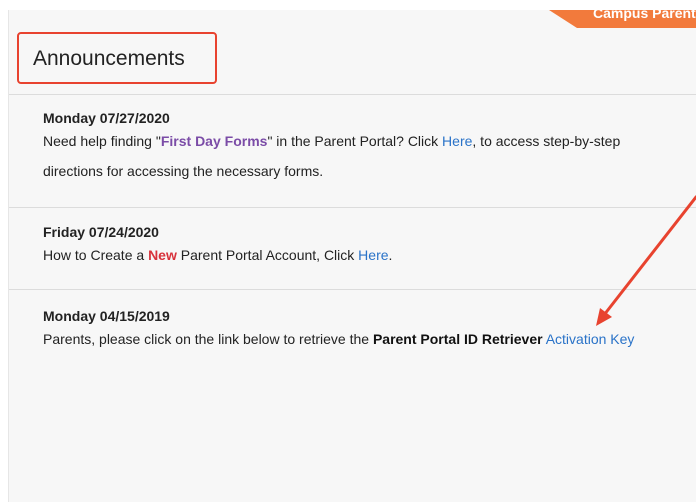 Image resolution: width=696 pixels, height=502 pixels. What do you see at coordinates (457, 141) in the screenshot?
I see `first-day-forms-here-link: Here` at bounding box center [457, 141].